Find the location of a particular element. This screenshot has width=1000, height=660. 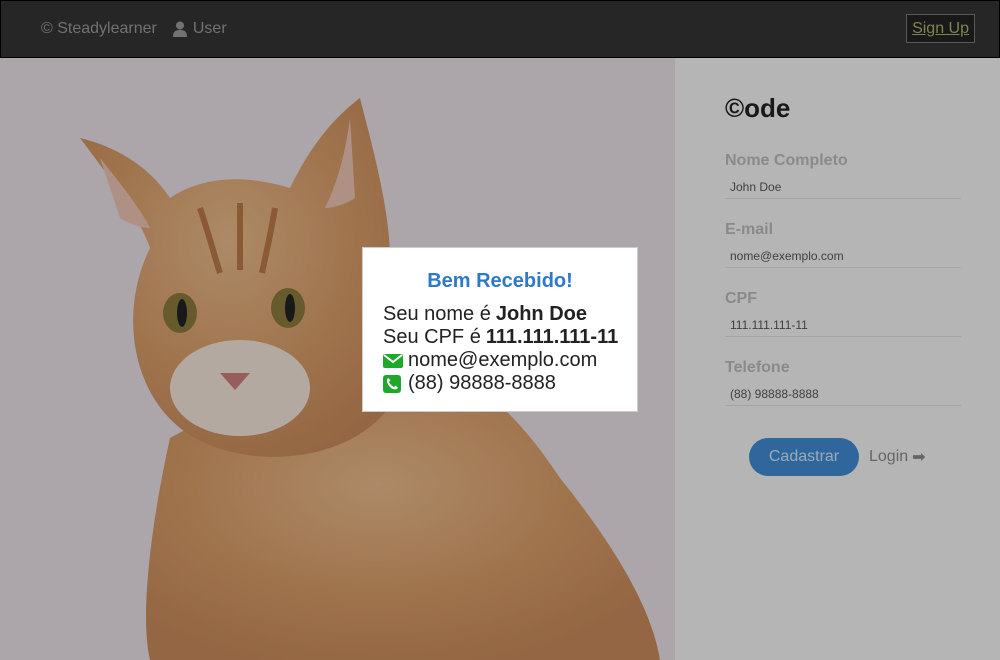

phone-icon is located at coordinates (393, 383).